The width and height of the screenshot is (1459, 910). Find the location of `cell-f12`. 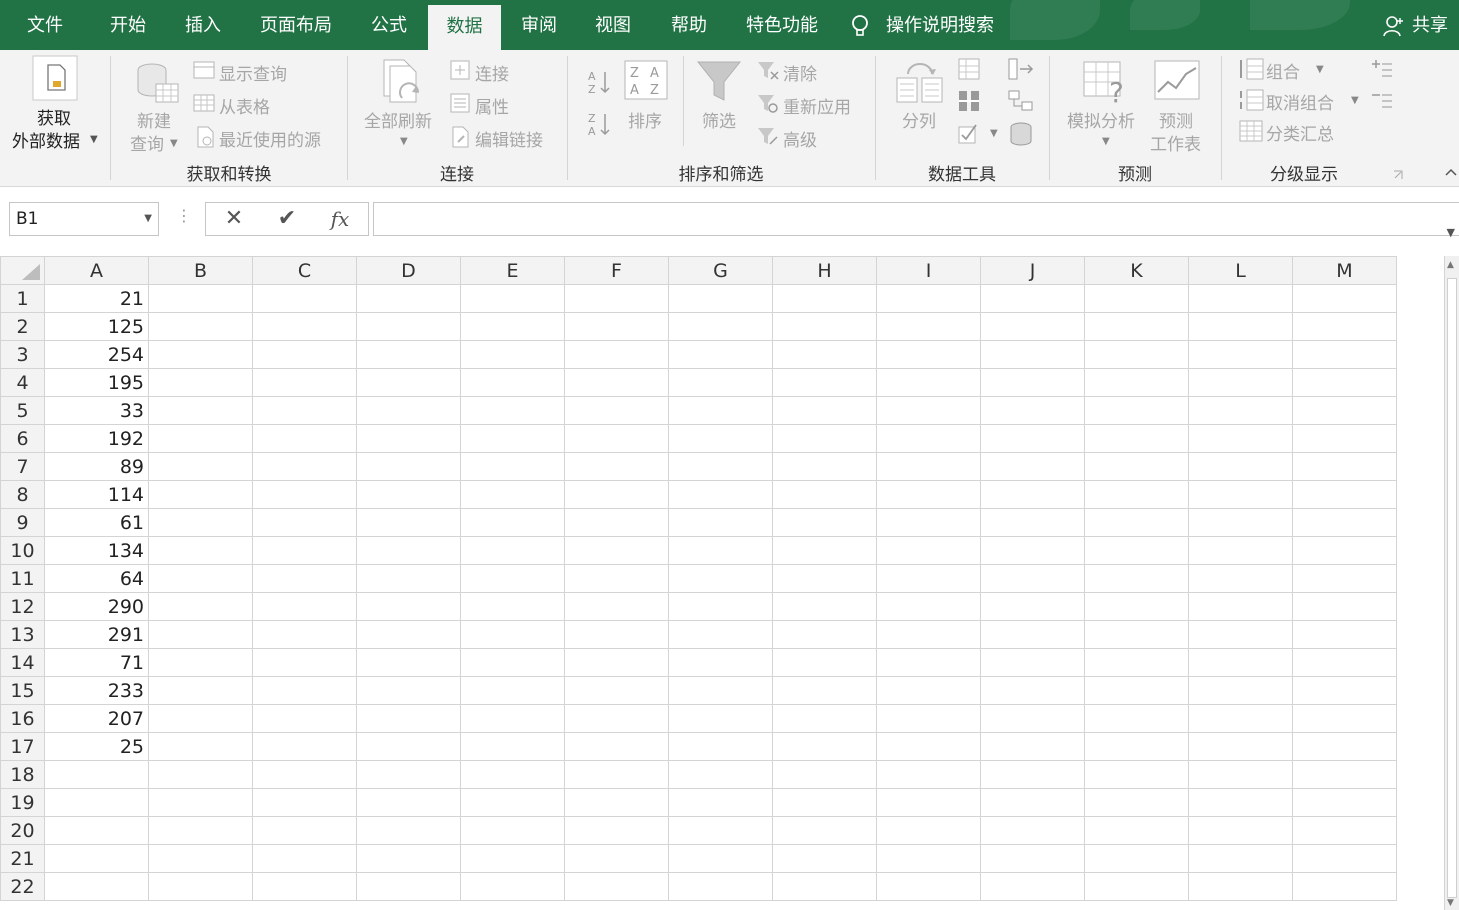

cell-f12 is located at coordinates (616, 606).